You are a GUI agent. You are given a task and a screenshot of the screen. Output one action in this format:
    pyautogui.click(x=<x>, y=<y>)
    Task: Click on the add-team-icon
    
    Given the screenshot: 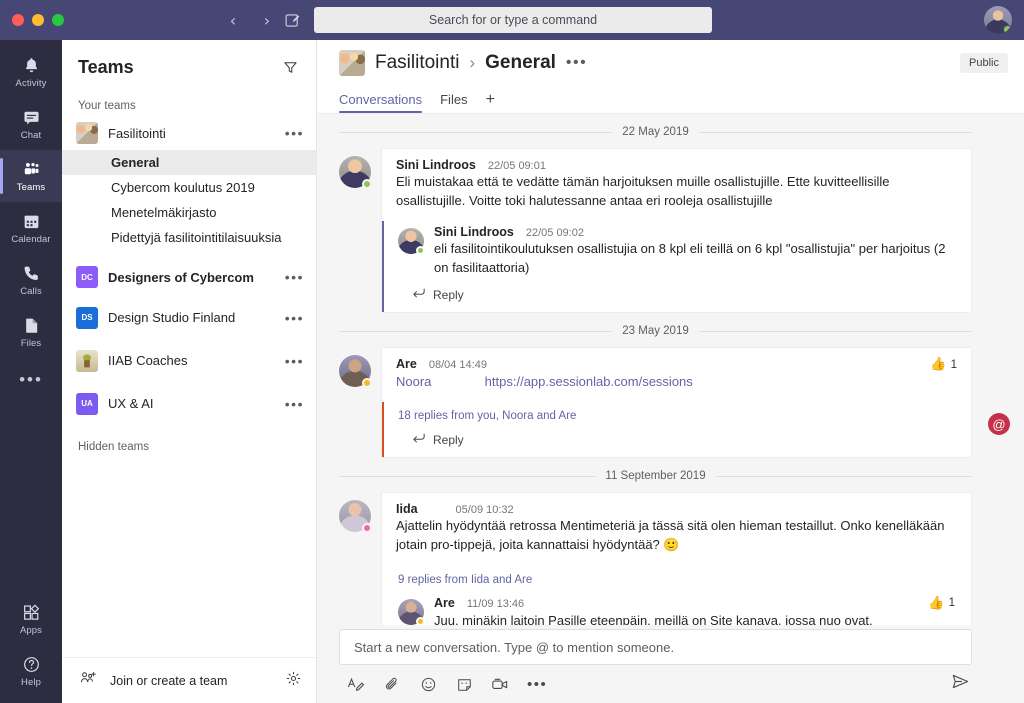 What is the action you would take?
    pyautogui.click(x=89, y=680)
    